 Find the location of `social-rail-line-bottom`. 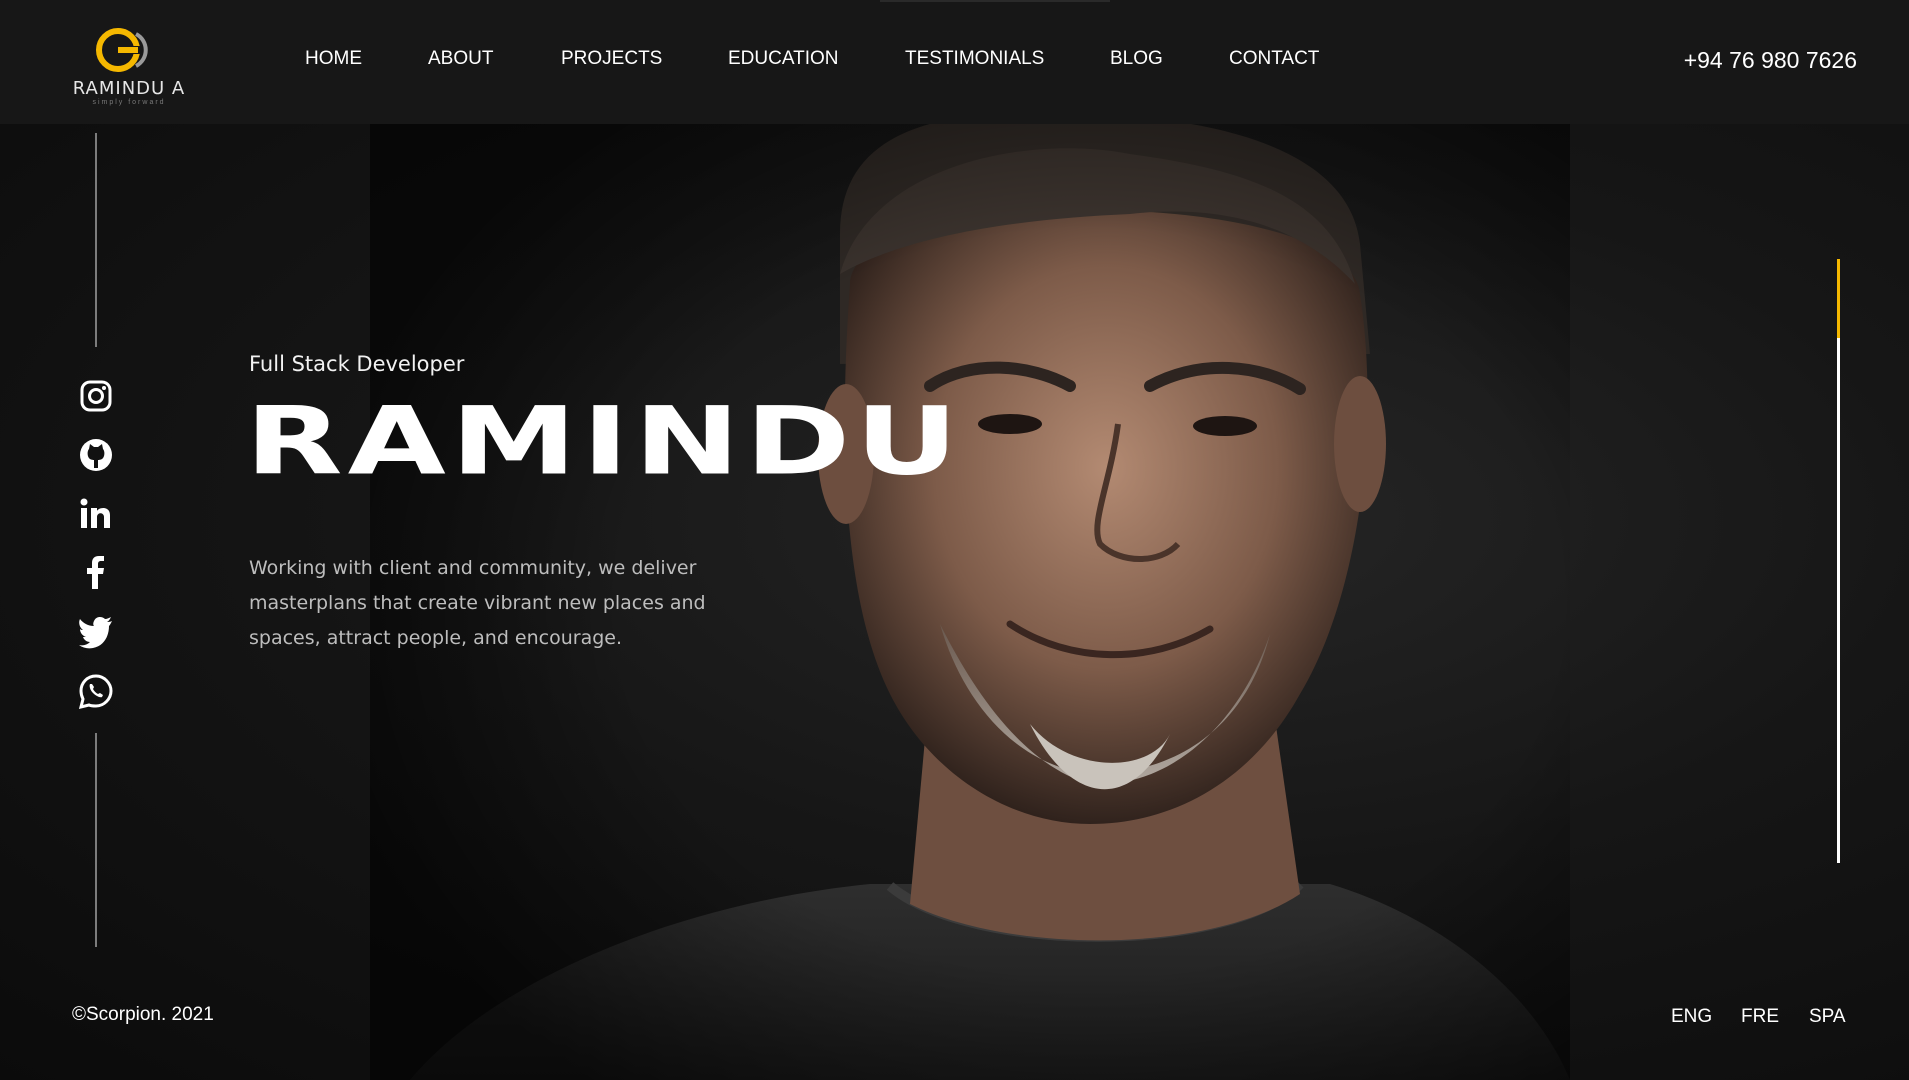

social-rail-line-bottom is located at coordinates (96, 840).